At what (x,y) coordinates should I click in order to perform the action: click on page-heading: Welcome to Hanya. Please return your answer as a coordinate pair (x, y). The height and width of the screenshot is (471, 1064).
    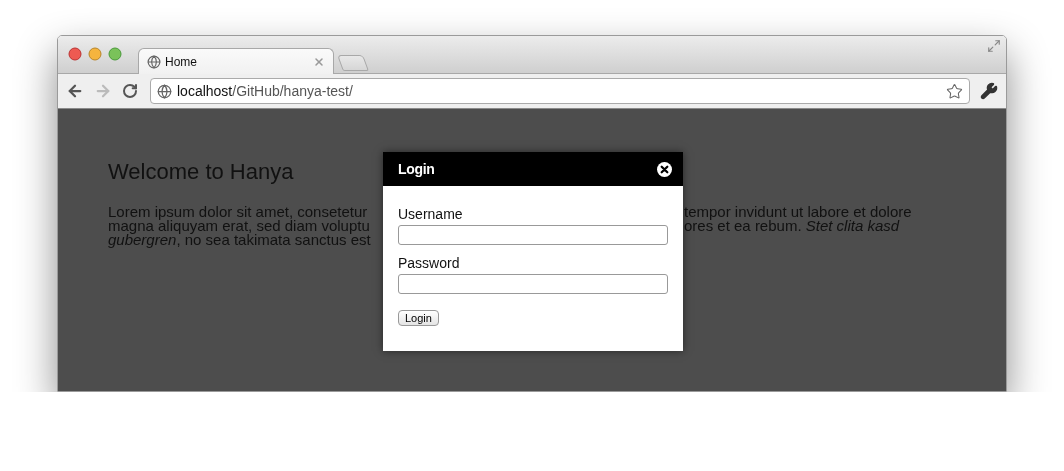
    Looking at the image, I should click on (201, 172).